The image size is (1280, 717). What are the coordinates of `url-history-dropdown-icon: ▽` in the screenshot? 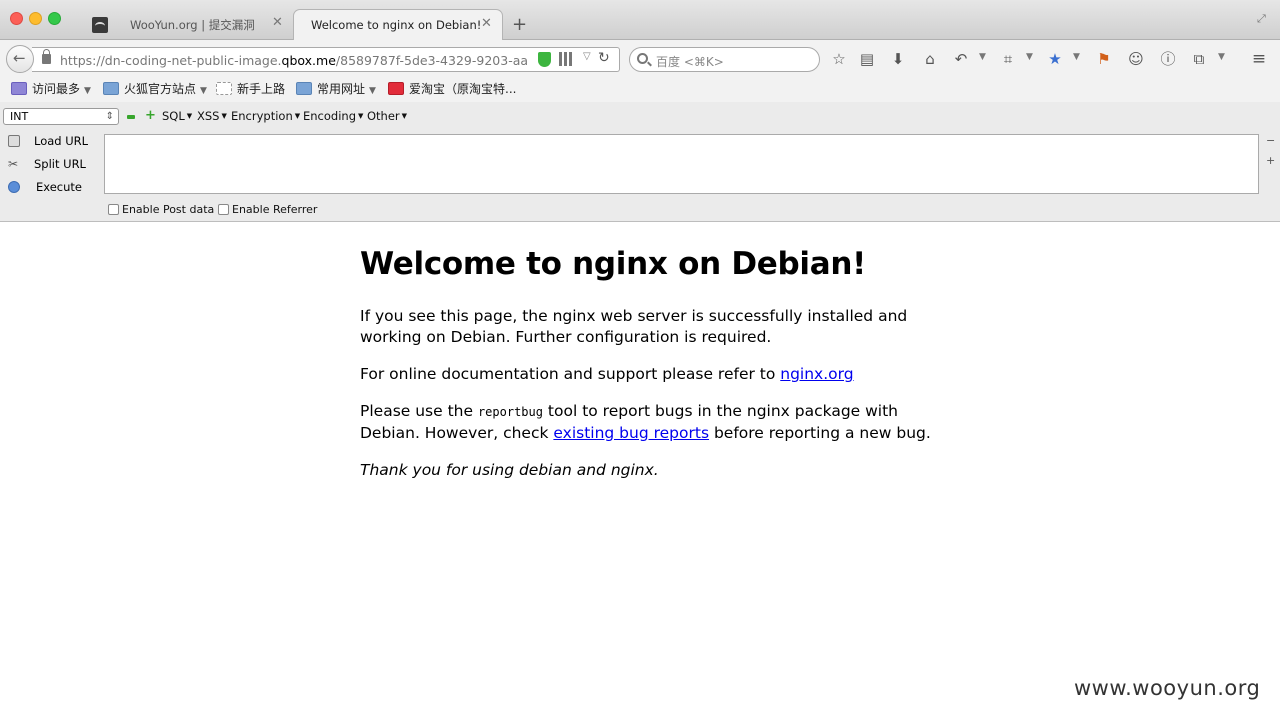 It's located at (587, 56).